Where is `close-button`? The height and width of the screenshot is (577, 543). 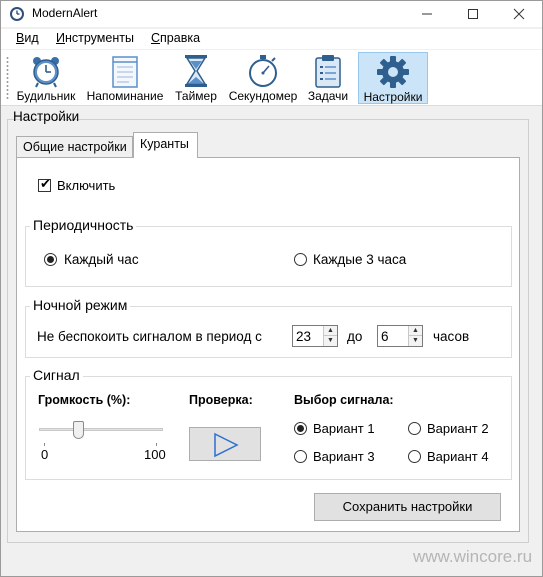 close-button is located at coordinates (519, 14).